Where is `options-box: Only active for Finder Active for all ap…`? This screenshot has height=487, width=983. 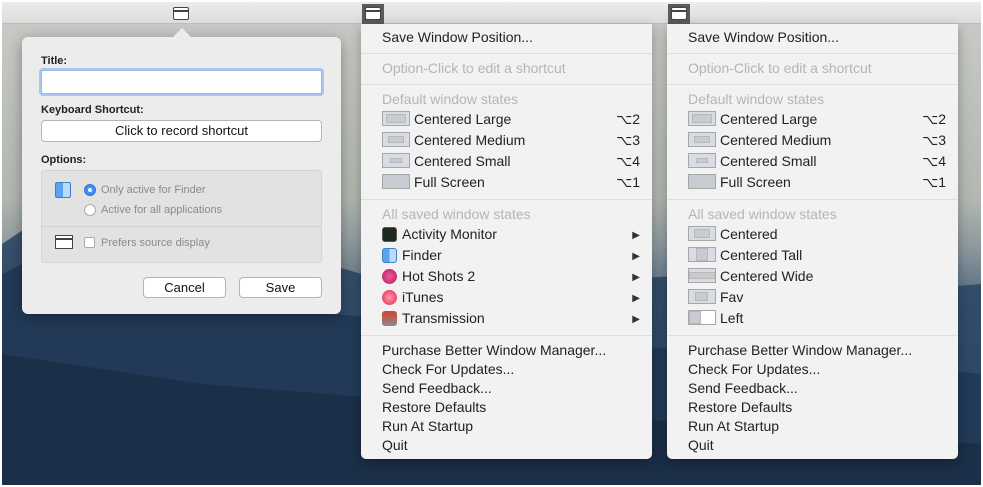 options-box: Only active for Finder Active for all ap… is located at coordinates (181, 216).